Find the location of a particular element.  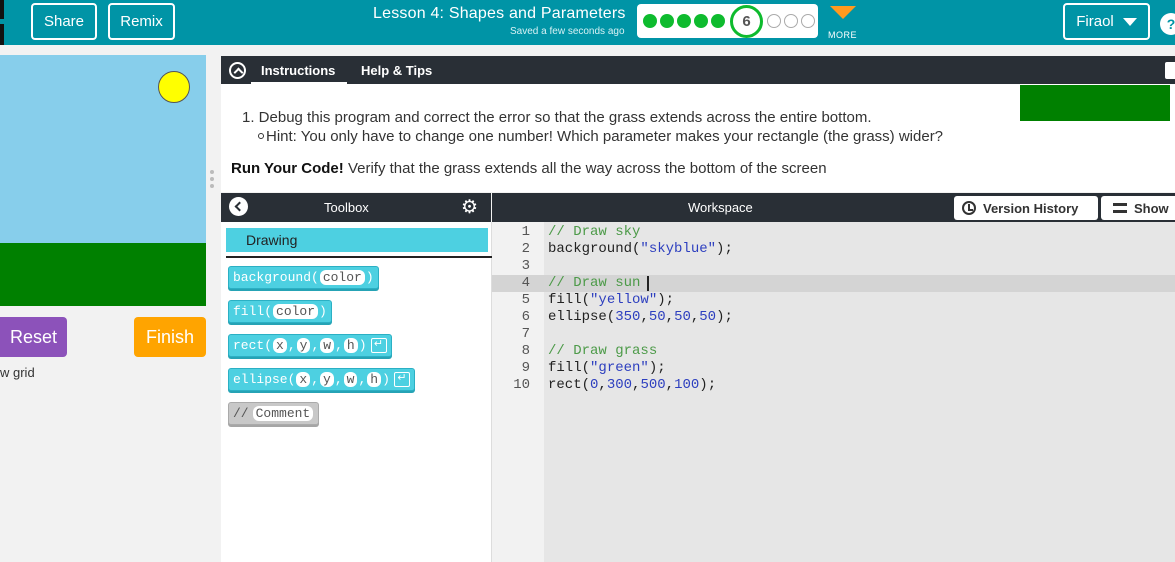

sun-circle is located at coordinates (174, 87).